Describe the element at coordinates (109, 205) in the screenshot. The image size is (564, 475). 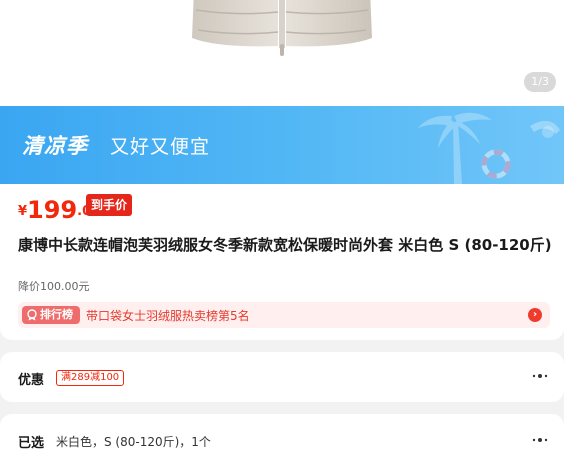
I see `final-price-tag: 到手价` at that location.